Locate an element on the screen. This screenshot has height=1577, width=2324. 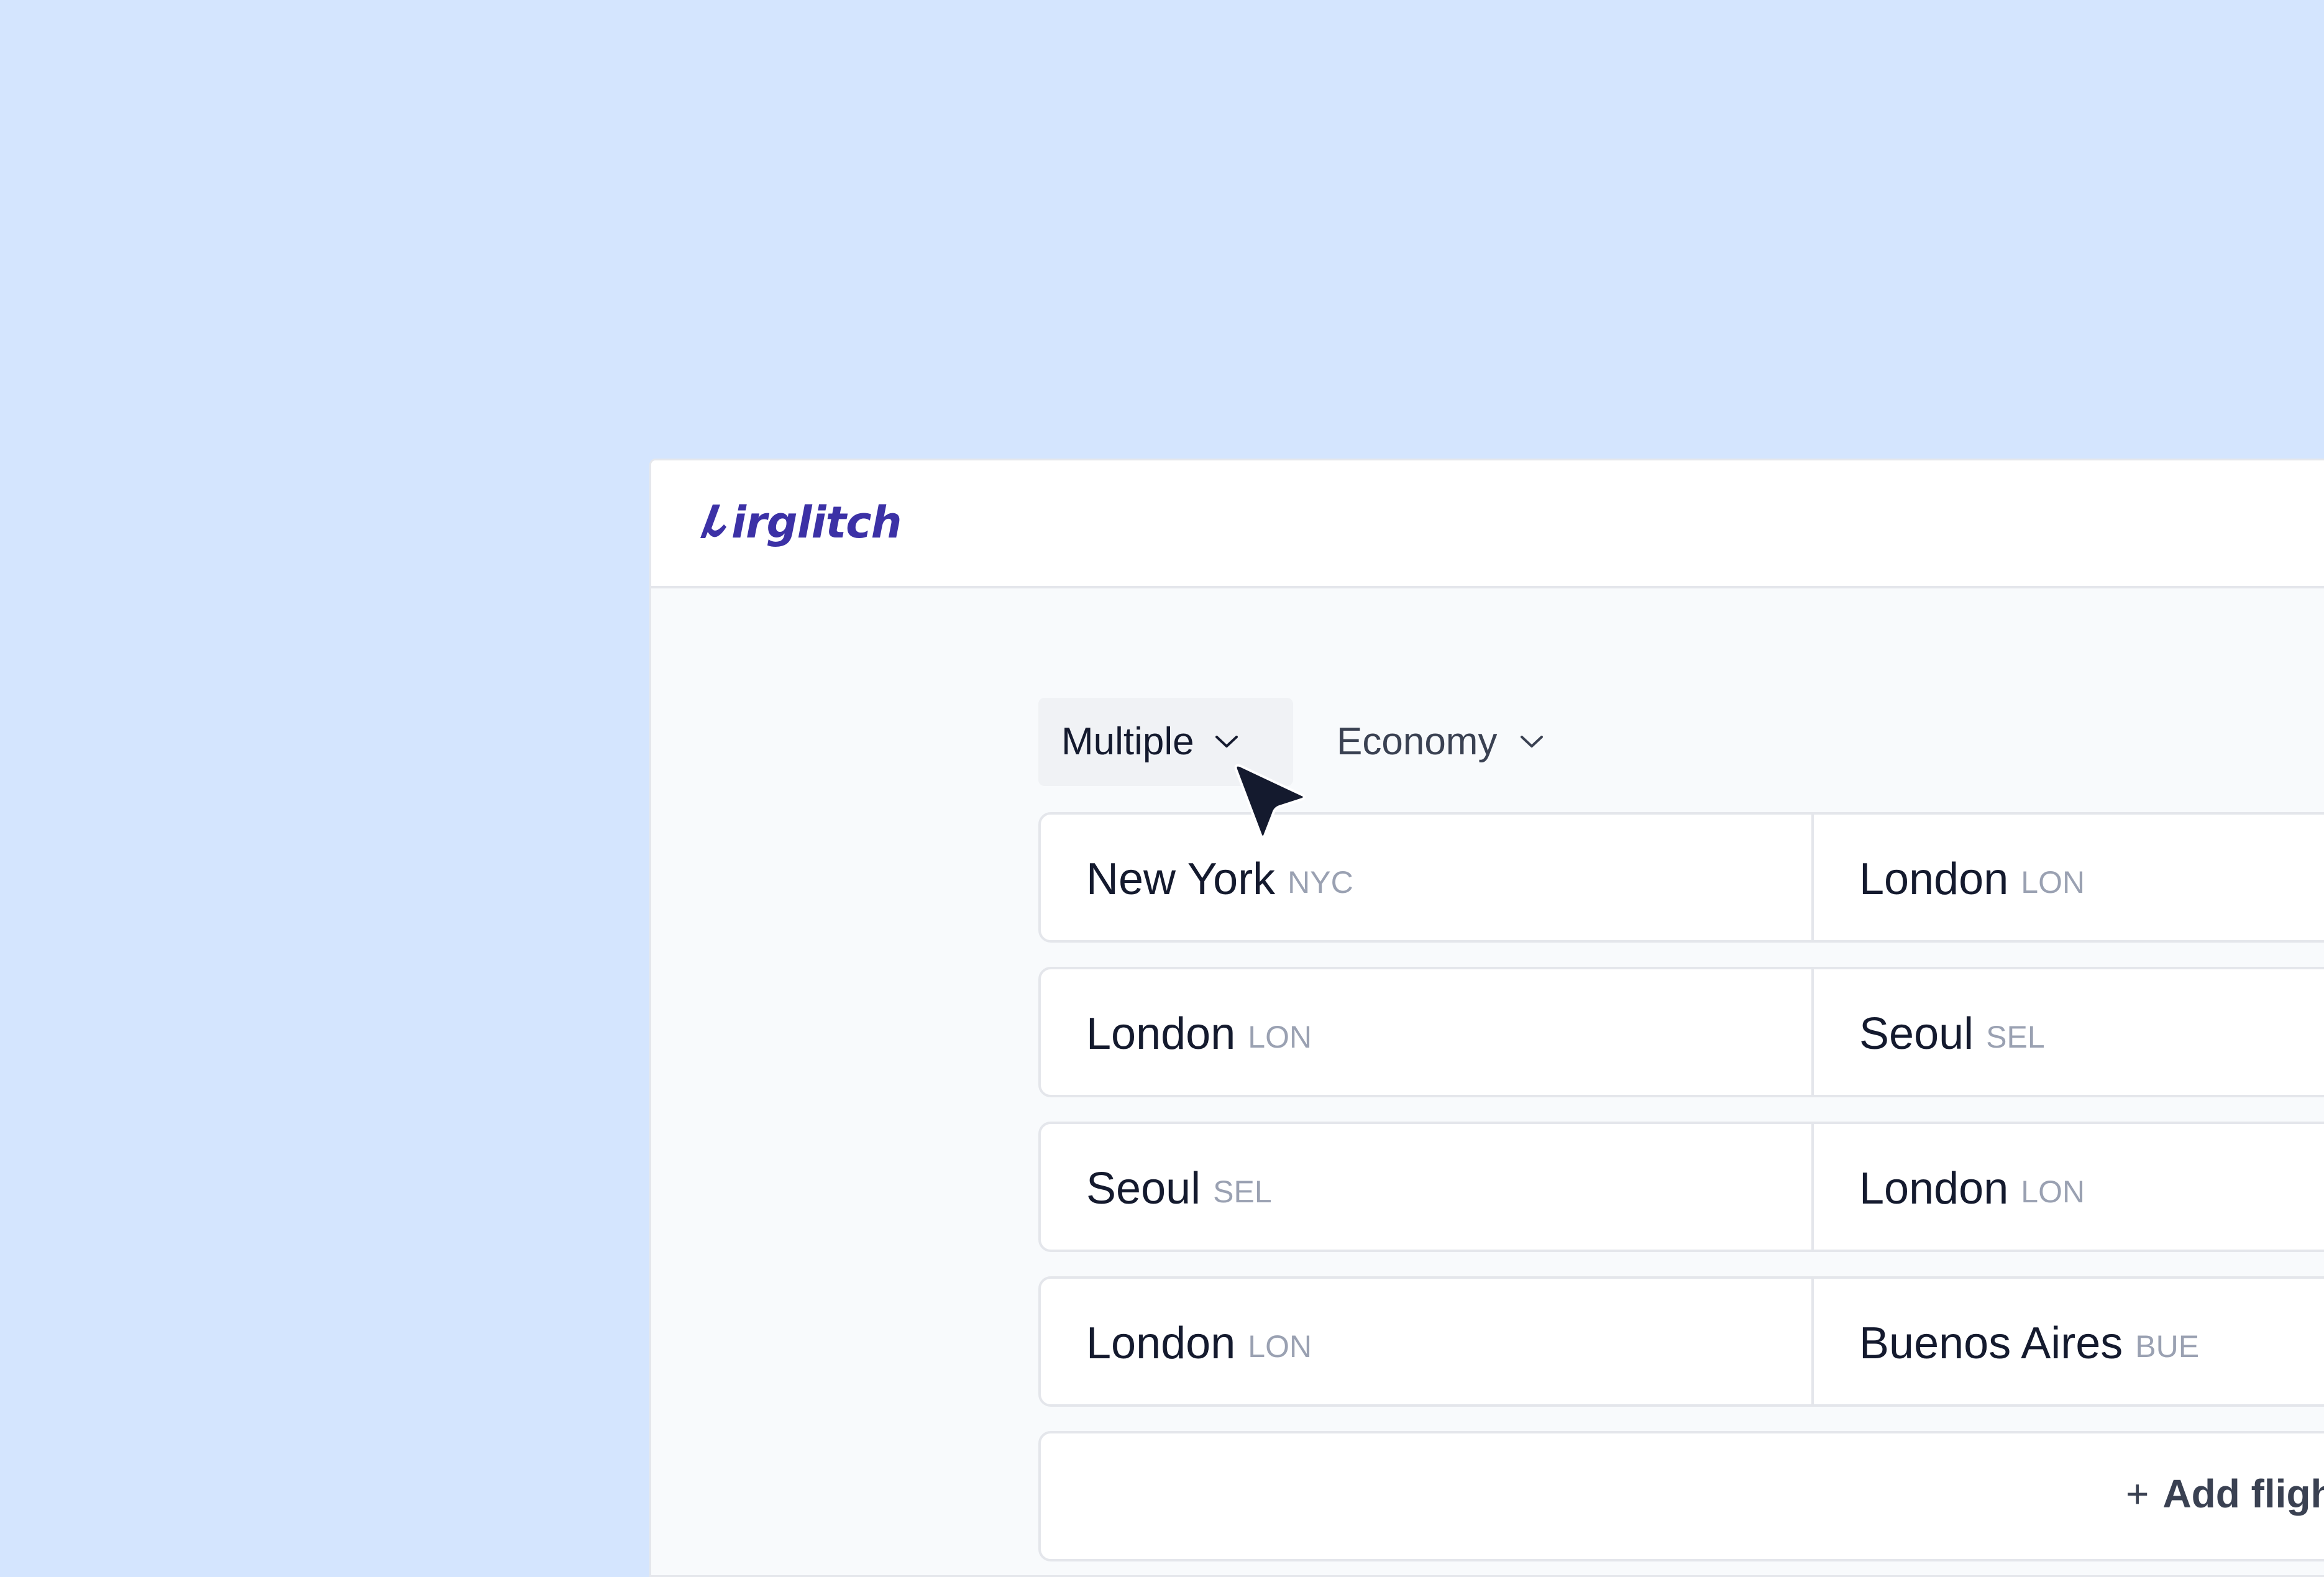
origin-city-input: New York NYC is located at coordinates (1427, 877).